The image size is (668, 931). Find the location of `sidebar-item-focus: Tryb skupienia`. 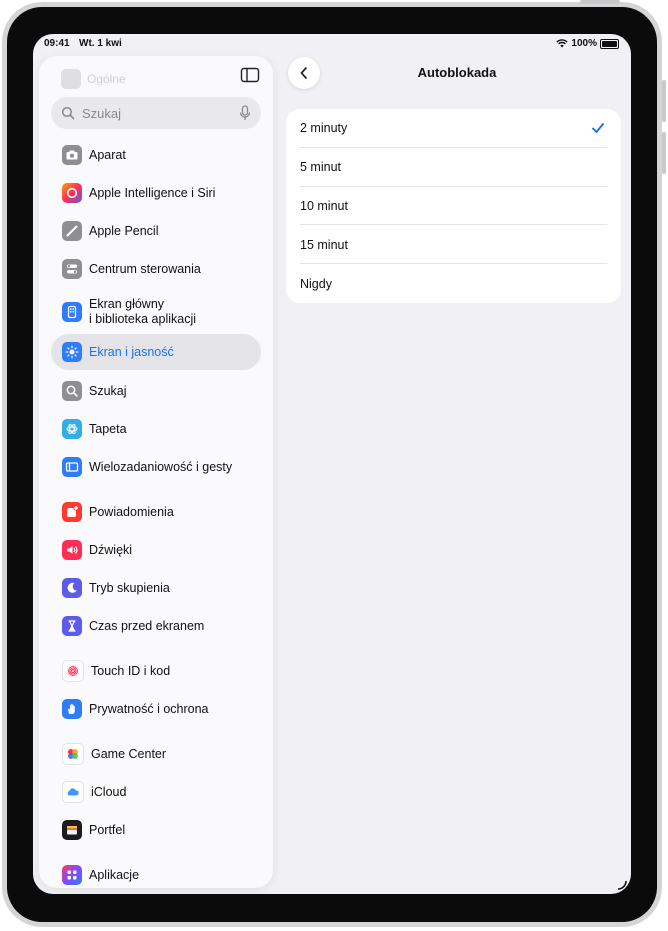

sidebar-item-focus: Tryb skupienia is located at coordinates (156, 588).